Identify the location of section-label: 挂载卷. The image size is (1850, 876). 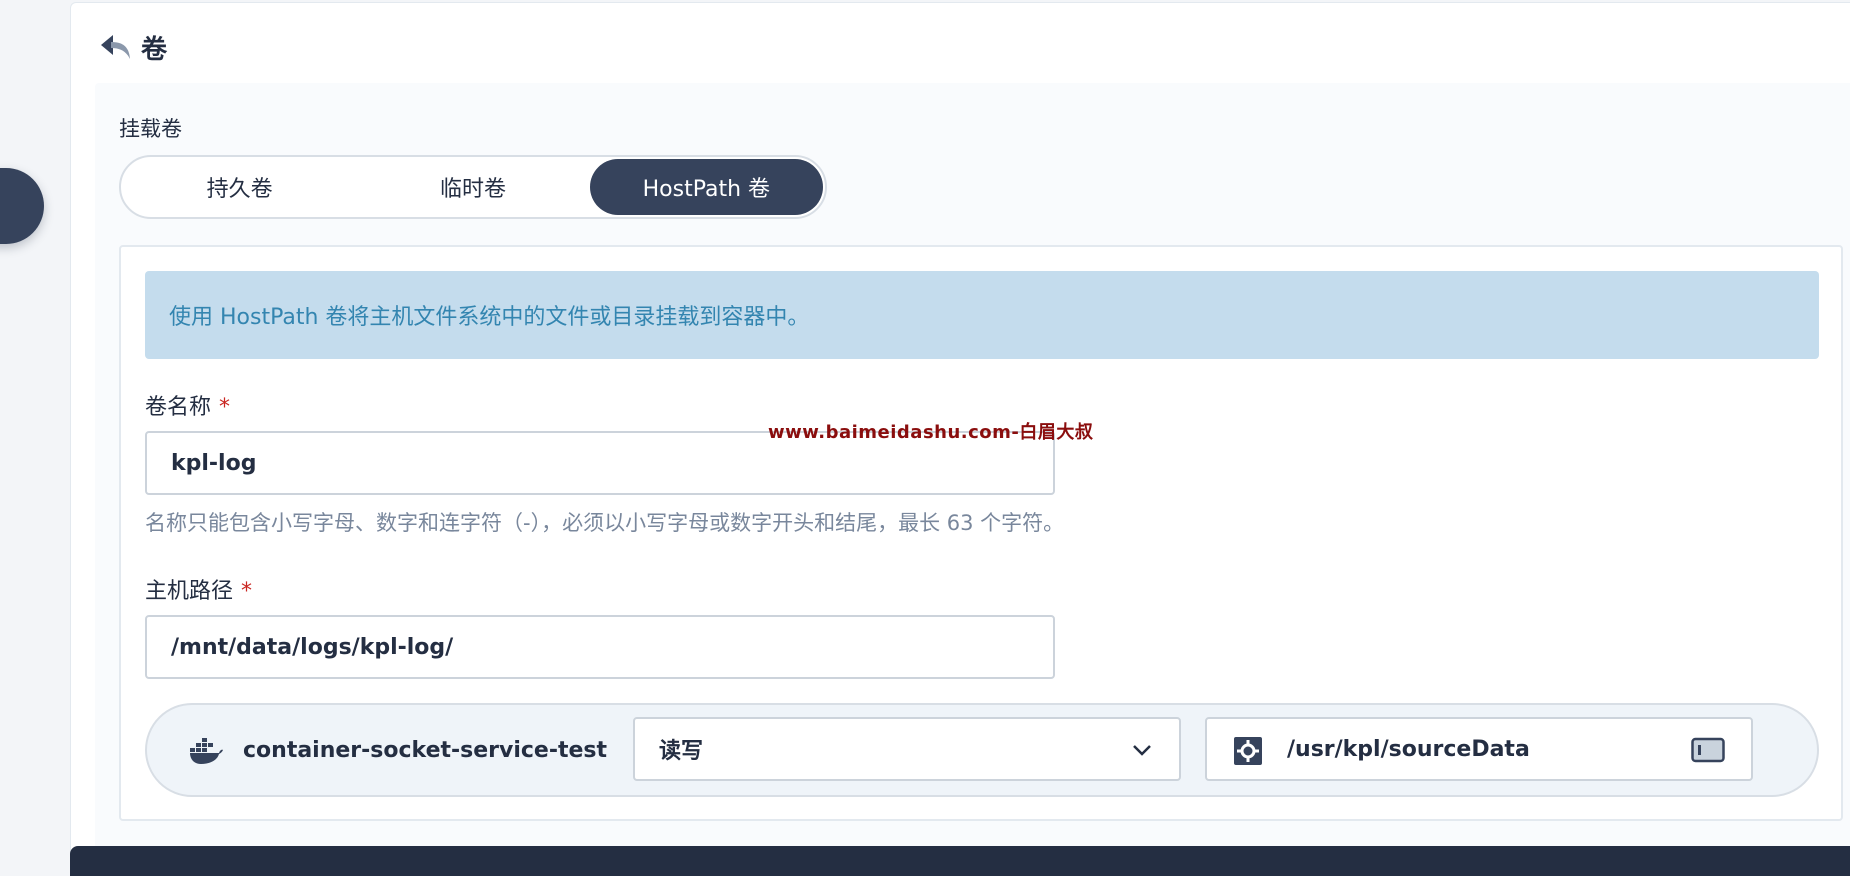
(150, 129).